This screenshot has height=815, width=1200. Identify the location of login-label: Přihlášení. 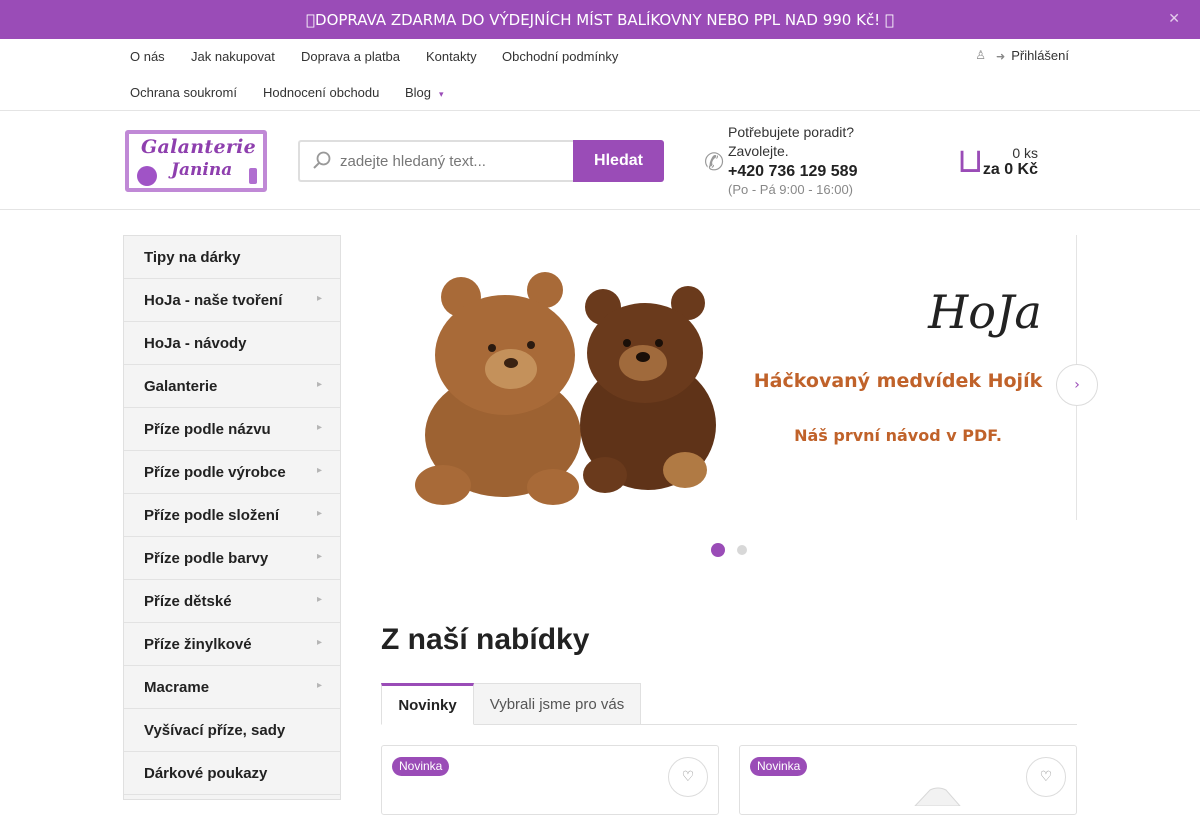
(1040, 55).